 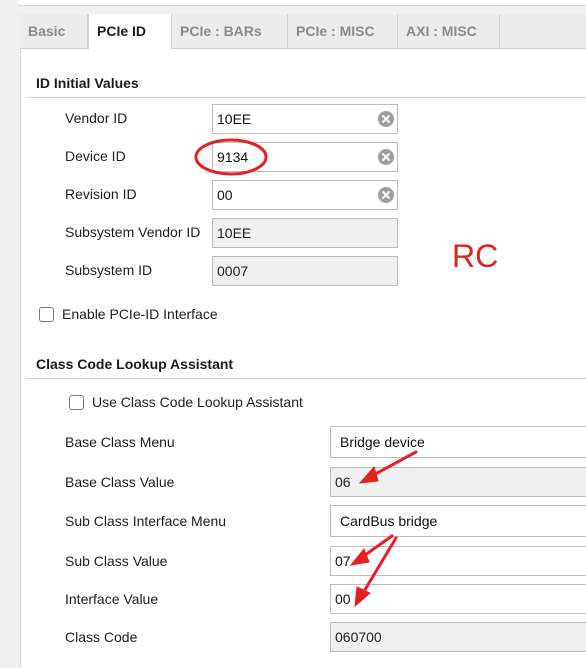 I want to click on vendor-id-field: 10EE, so click(x=305, y=119).